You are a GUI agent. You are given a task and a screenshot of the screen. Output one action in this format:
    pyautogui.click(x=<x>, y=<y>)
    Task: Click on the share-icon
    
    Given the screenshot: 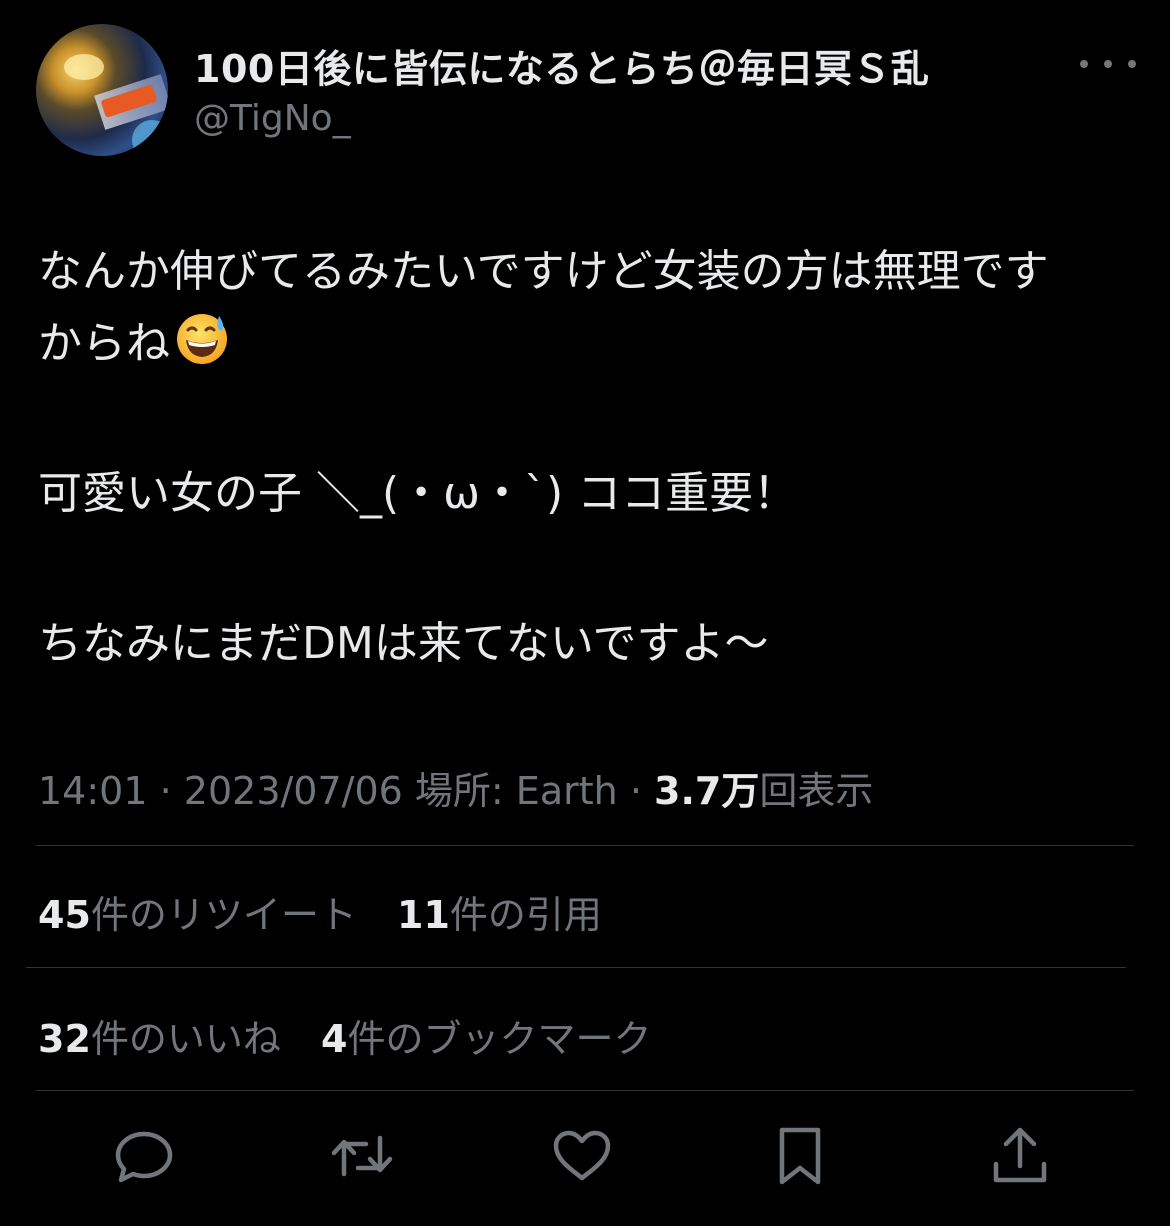 What is the action you would take?
    pyautogui.click(x=1020, y=1155)
    